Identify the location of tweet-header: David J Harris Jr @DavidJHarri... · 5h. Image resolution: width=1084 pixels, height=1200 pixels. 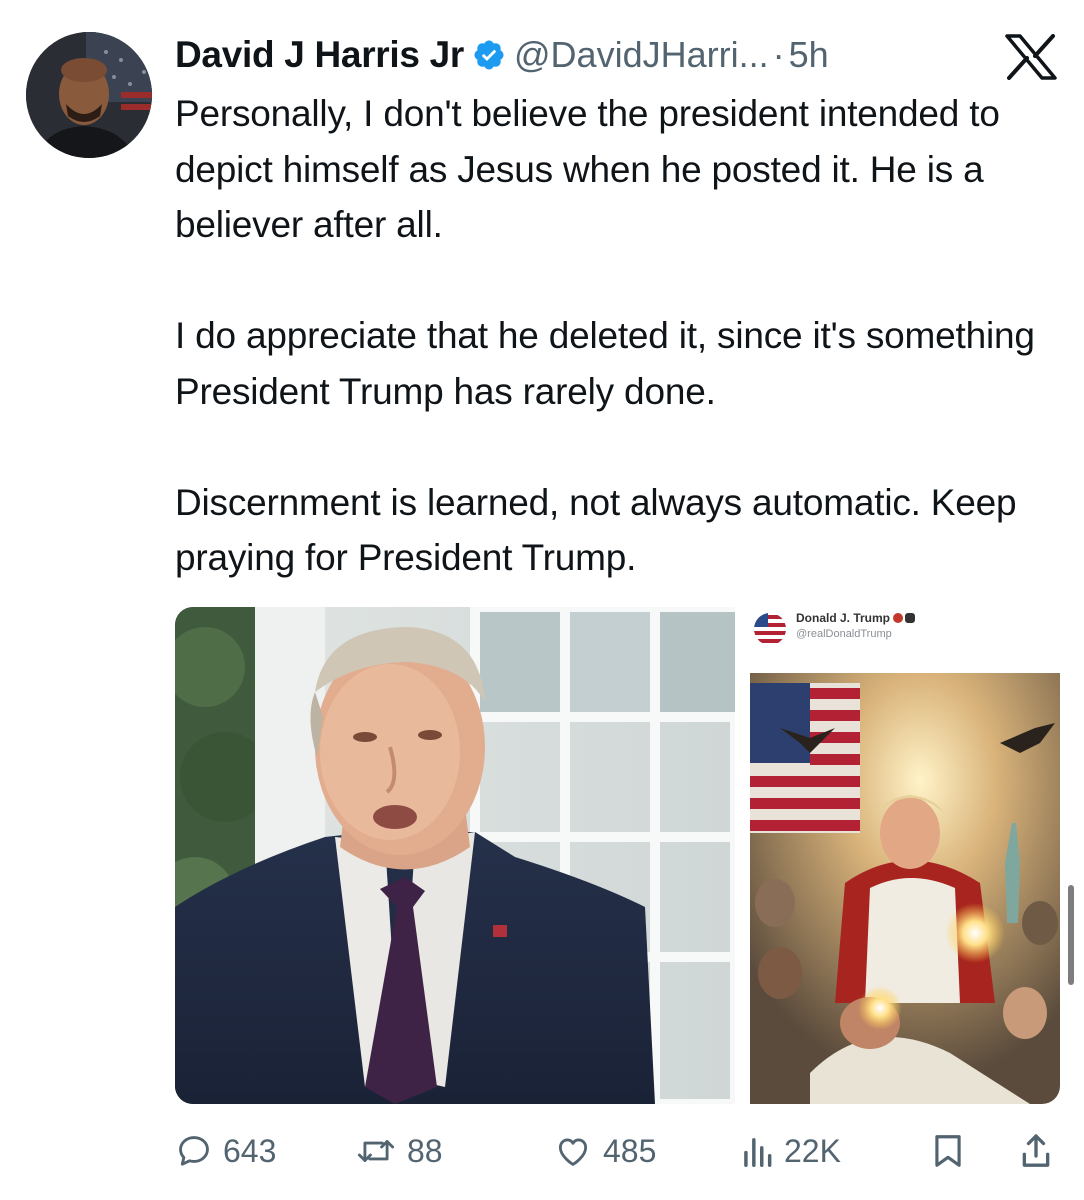
(502, 55).